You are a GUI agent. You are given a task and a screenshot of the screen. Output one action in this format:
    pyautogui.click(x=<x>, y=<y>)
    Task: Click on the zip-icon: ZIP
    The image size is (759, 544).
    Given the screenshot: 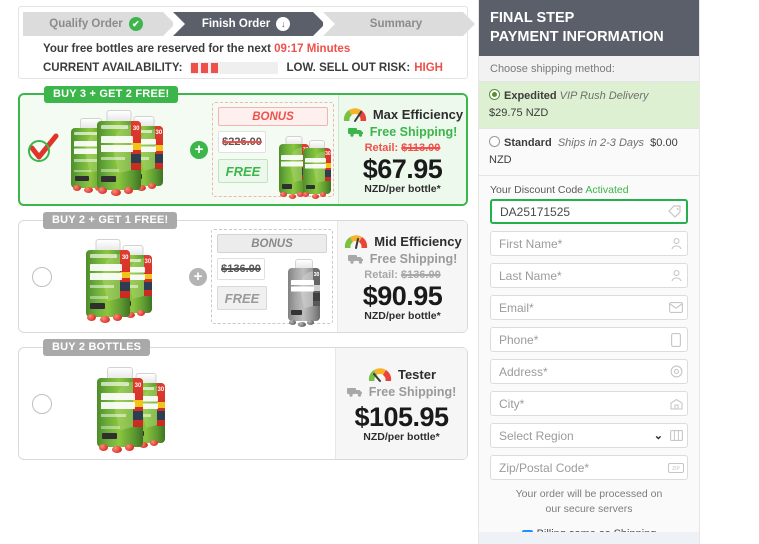 What is the action you would take?
    pyautogui.click(x=676, y=467)
    